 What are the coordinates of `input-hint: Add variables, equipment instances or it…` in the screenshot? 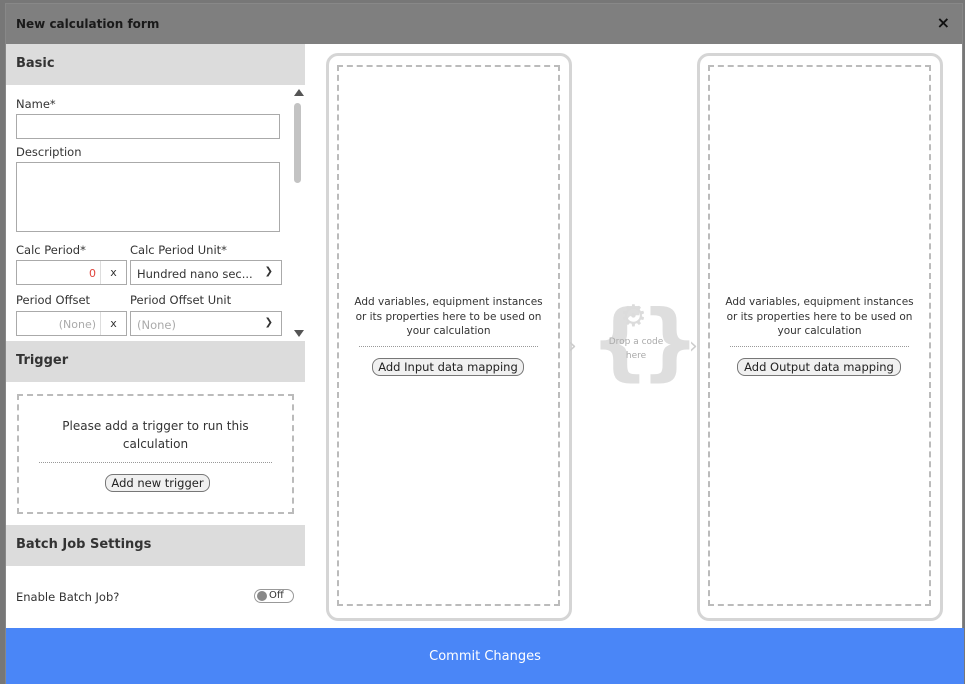 It's located at (448, 316).